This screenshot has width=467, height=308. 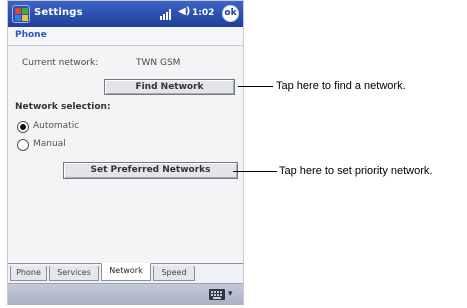 What do you see at coordinates (184, 11) in the screenshot?
I see `volume-icon: ◀)` at bounding box center [184, 11].